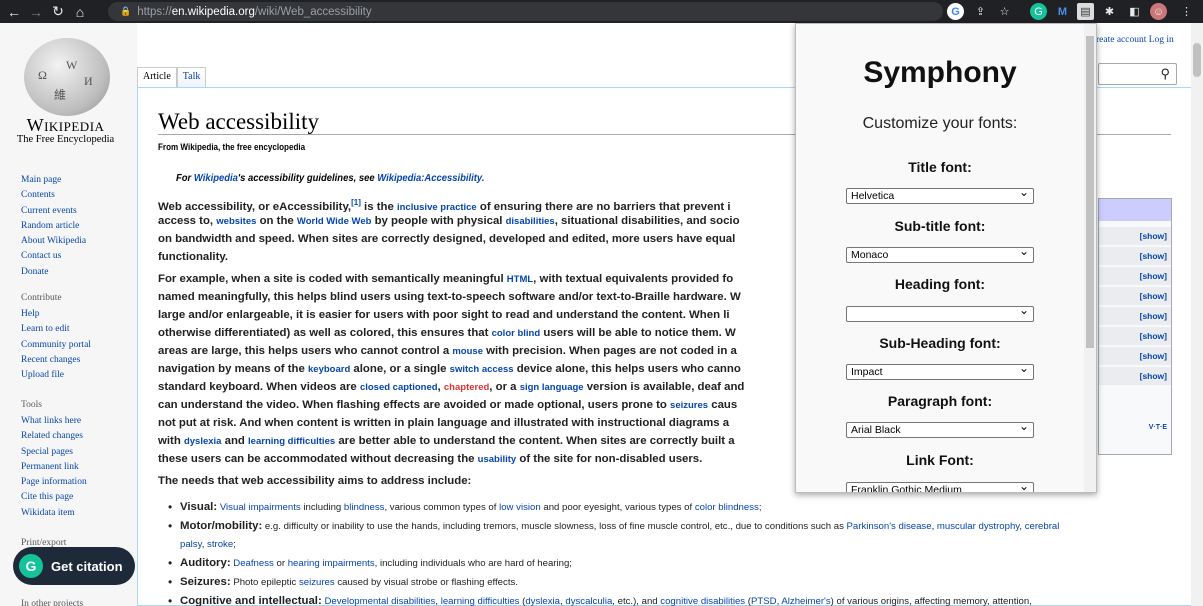 The image size is (1203, 606). What do you see at coordinates (54, 436) in the screenshot?
I see `tools-link: Related changes` at bounding box center [54, 436].